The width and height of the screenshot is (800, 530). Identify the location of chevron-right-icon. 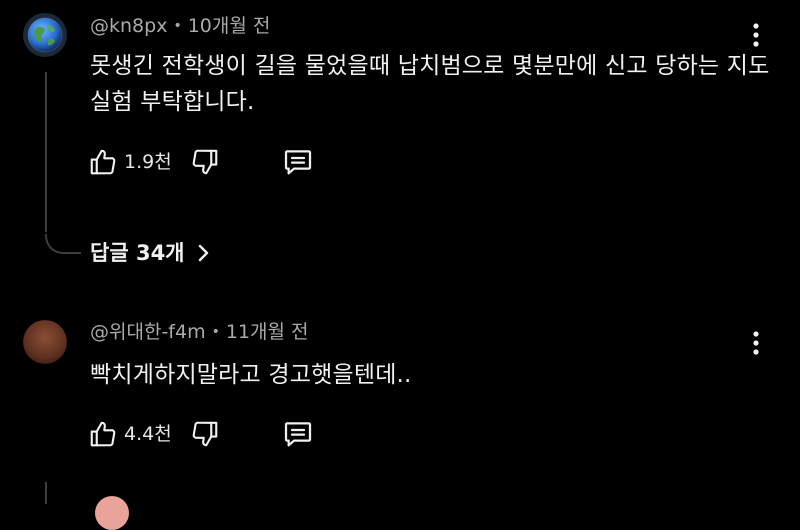
(203, 253).